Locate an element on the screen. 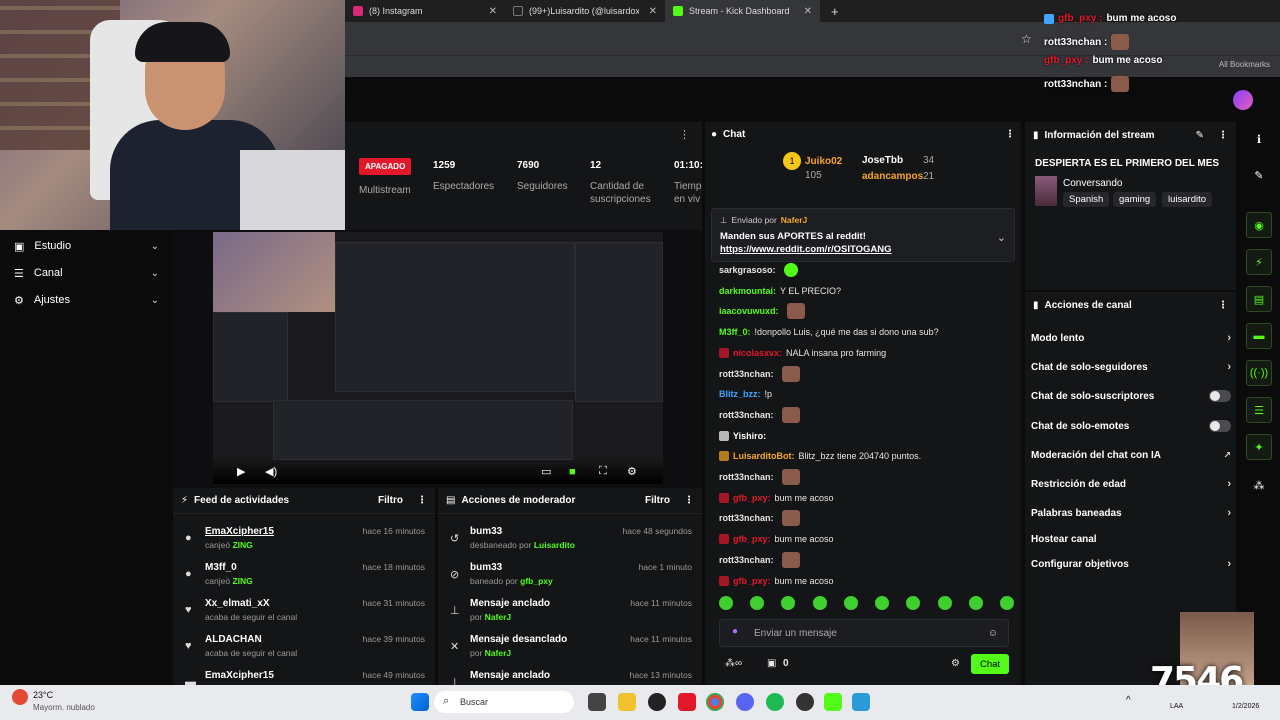 This screenshot has width=1280, height=720. chat-message: darkmountai: Y EL PRECIO? is located at coordinates (866, 291).